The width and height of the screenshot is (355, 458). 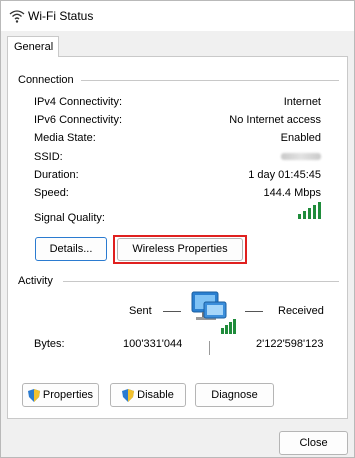 I want to click on received-line, so click(x=254, y=311).